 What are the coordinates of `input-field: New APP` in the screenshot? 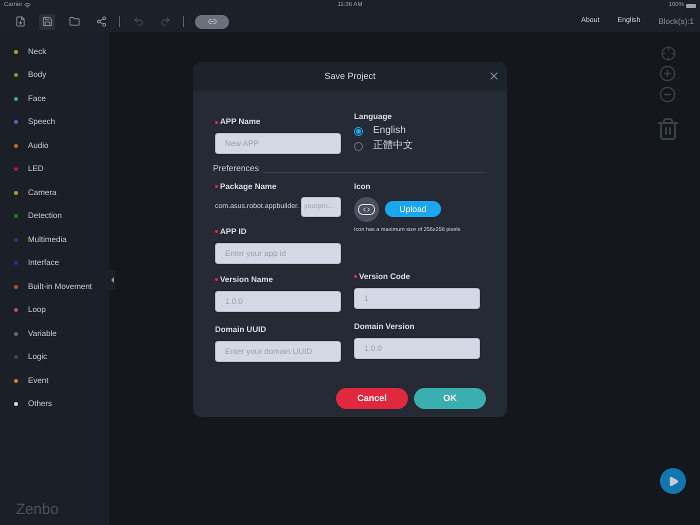 It's located at (278, 143).